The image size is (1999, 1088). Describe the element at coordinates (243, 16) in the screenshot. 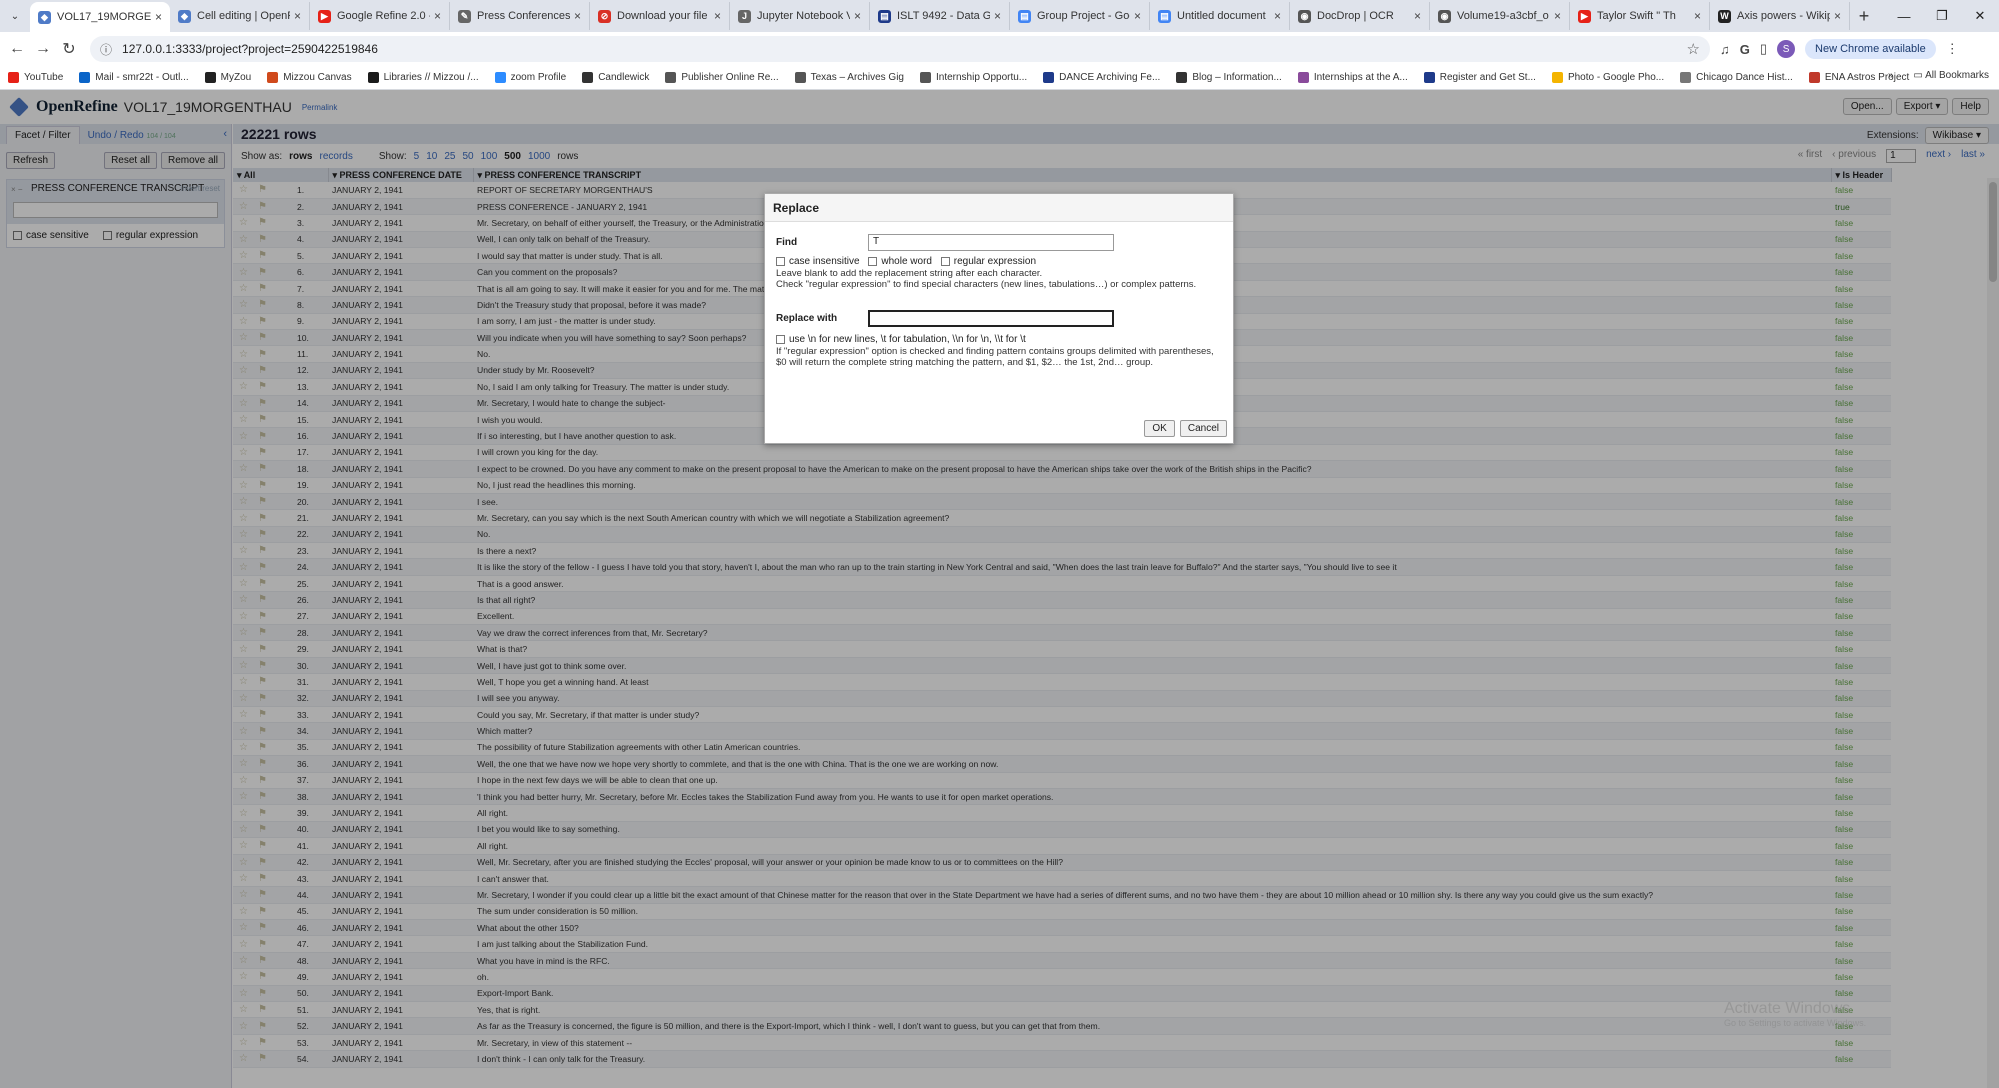

I see `tab-title: Cell editing | OpenR` at that location.